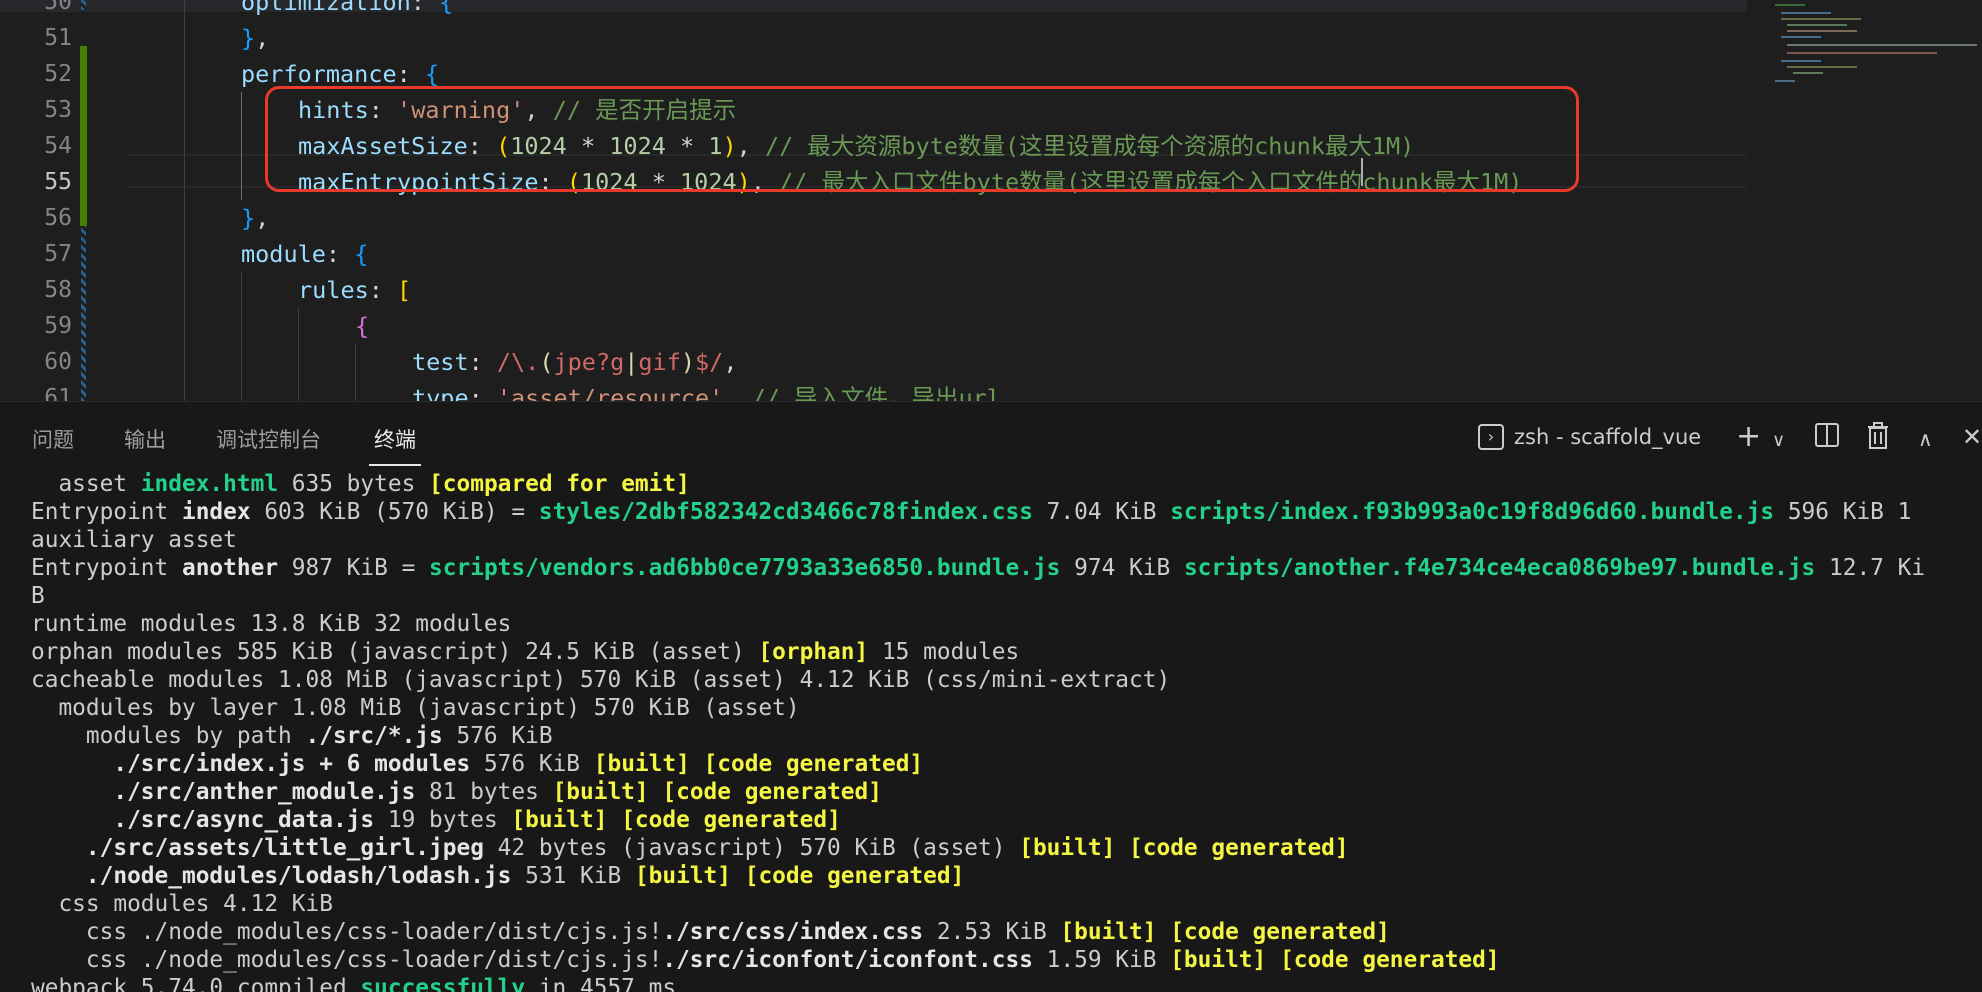 The height and width of the screenshot is (992, 1982). I want to click on terminal-segment: 7.04 KiB, so click(1101, 512).